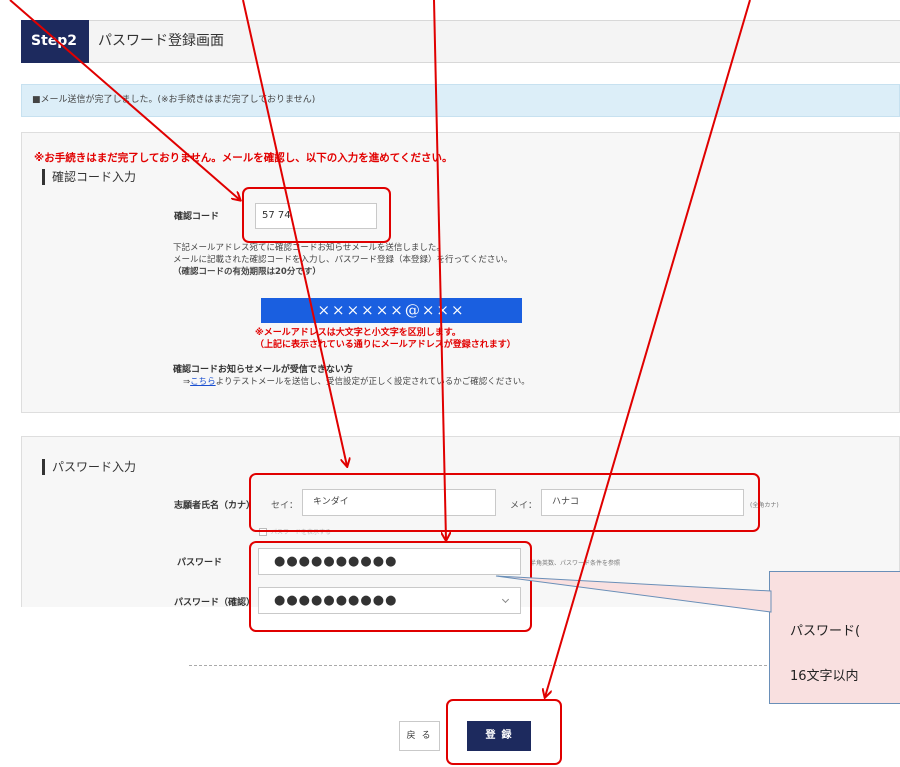 The image size is (900, 767). What do you see at coordinates (263, 370) in the screenshot?
I see `no-mail-title: 確認コードお知らせメールが受信できない方` at bounding box center [263, 370].